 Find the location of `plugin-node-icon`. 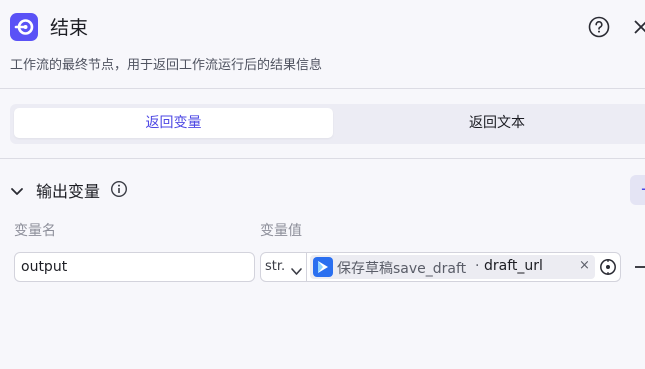

plugin-node-icon is located at coordinates (323, 267).